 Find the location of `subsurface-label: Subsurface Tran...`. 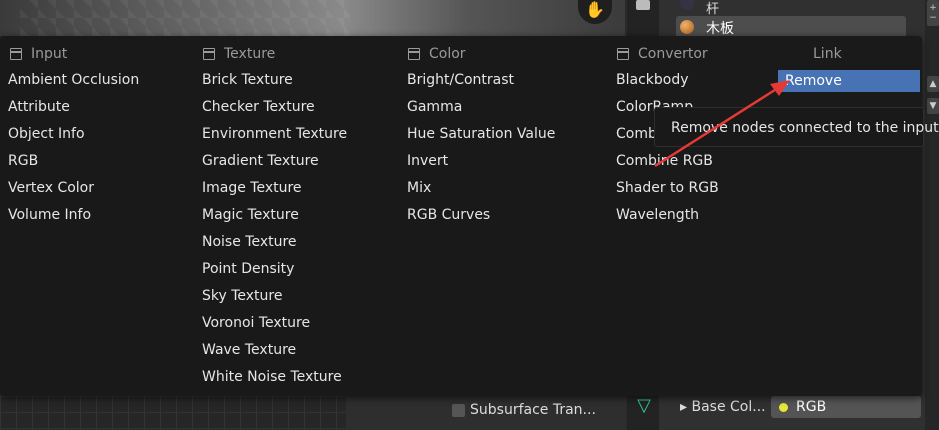

subsurface-label: Subsurface Tran... is located at coordinates (533, 410).